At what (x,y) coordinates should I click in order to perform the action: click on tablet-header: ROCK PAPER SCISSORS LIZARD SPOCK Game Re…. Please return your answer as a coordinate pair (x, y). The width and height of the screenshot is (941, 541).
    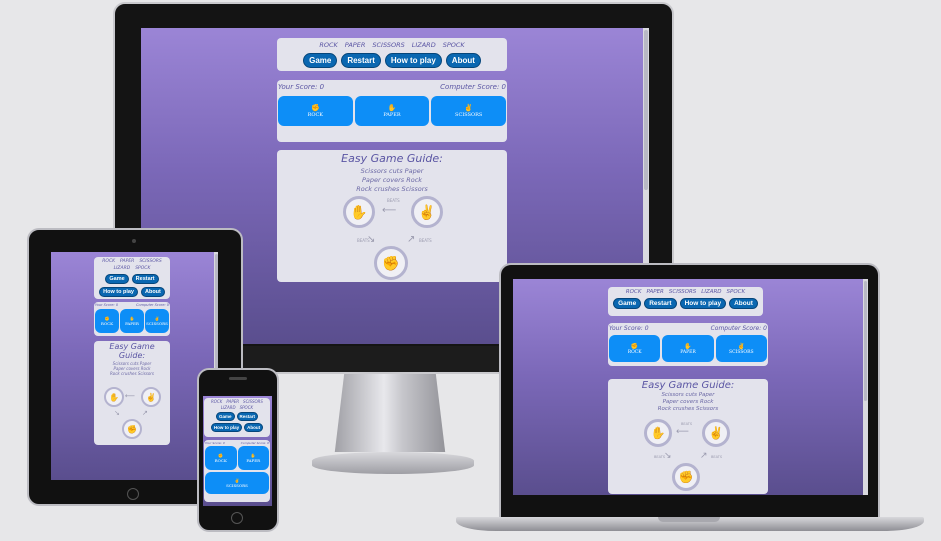
    Looking at the image, I should click on (132, 278).